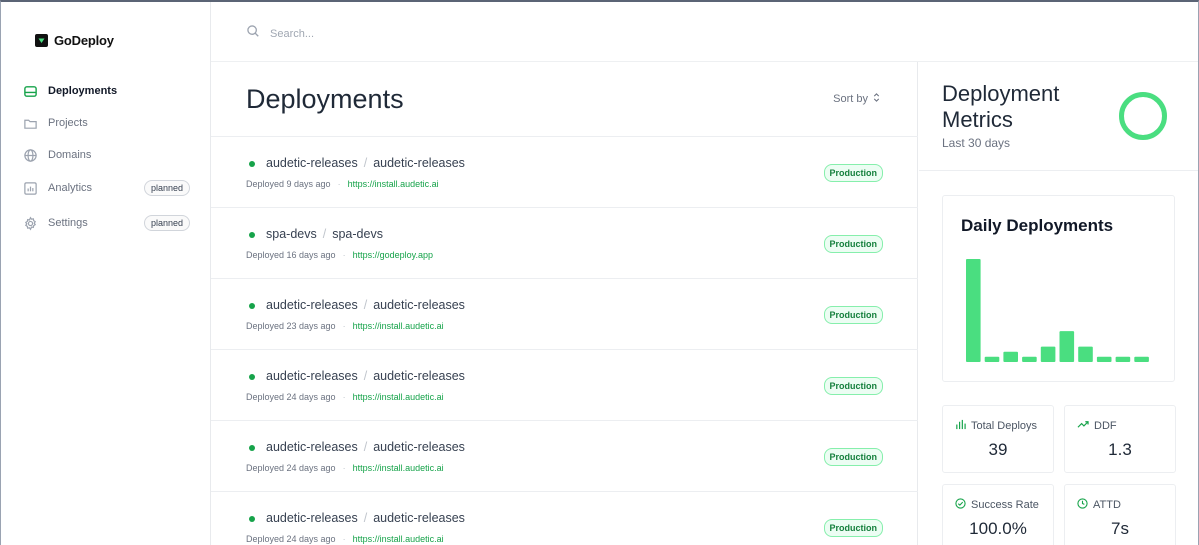 The width and height of the screenshot is (1199, 545). What do you see at coordinates (393, 255) in the screenshot?
I see `deployment-url-link: https://godeploy.app` at bounding box center [393, 255].